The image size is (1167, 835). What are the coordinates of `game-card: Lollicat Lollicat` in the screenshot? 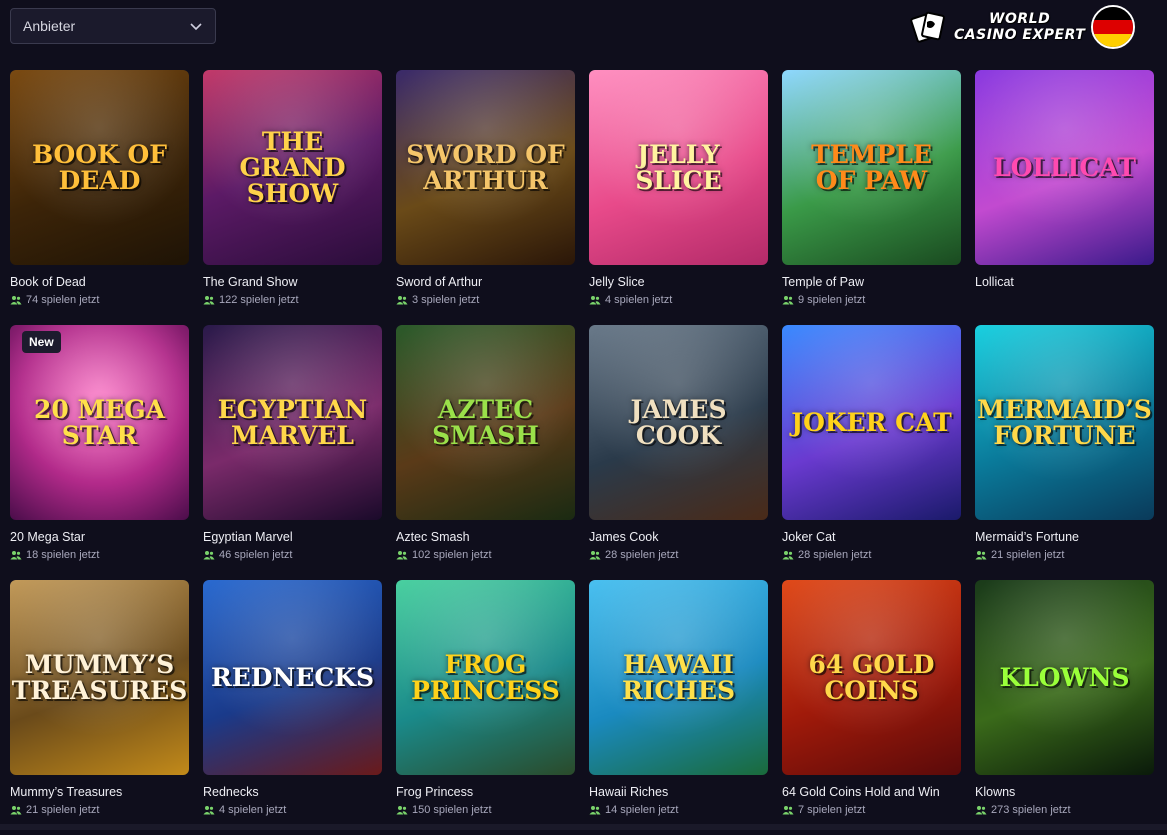 It's located at (1064, 197).